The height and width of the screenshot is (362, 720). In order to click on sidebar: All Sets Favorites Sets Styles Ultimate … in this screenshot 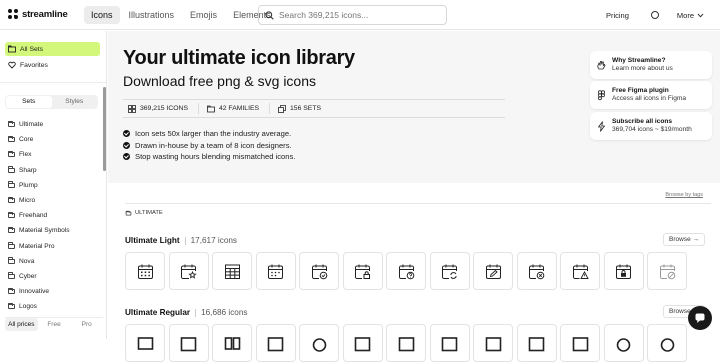, I will do `click(53, 185)`.